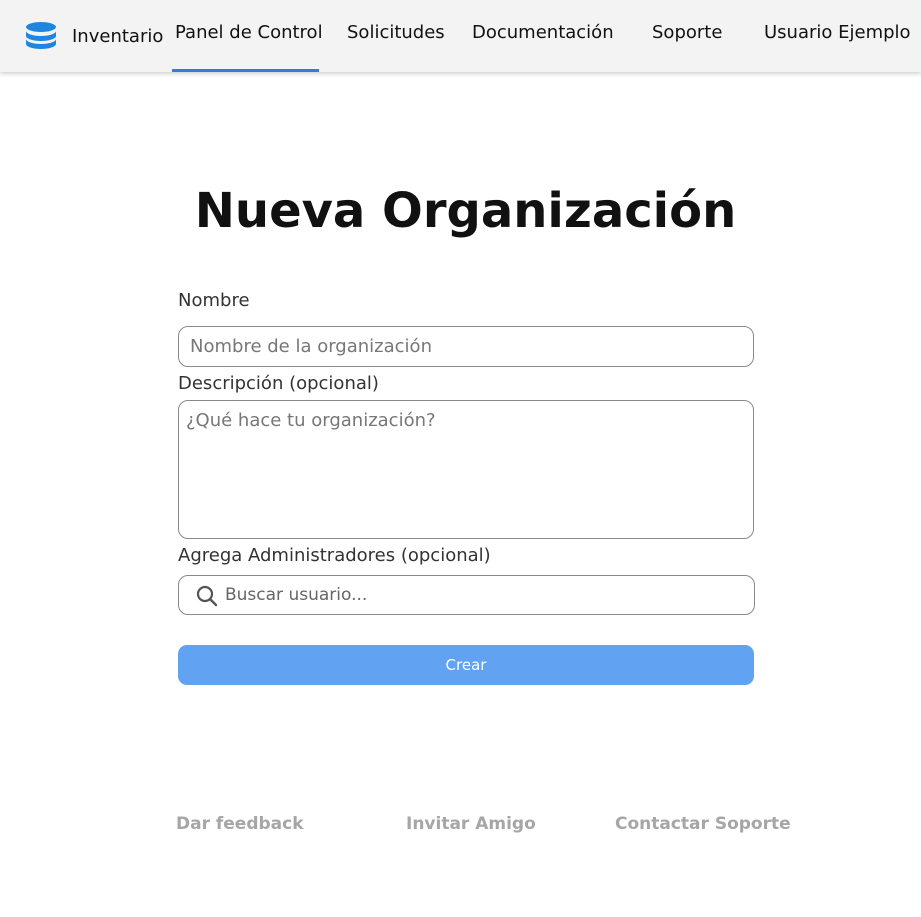  I want to click on nav-solicitudes: Solicitudes, so click(396, 32).